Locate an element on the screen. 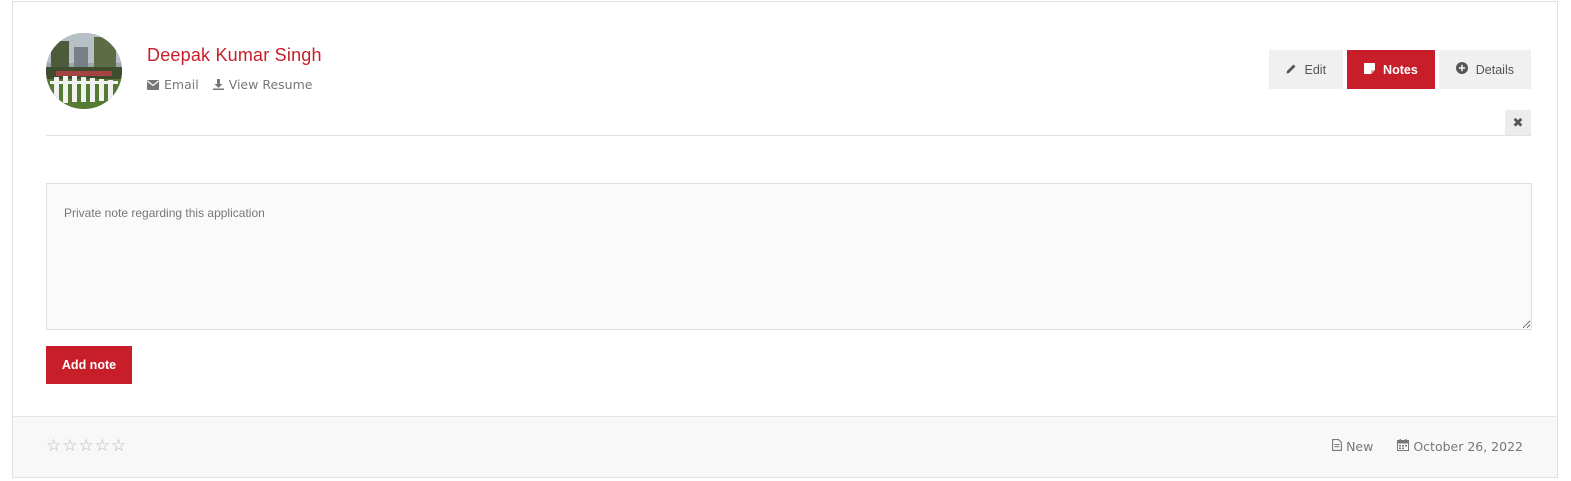 This screenshot has width=1571, height=481. sticky-note-icon is located at coordinates (1370, 69).